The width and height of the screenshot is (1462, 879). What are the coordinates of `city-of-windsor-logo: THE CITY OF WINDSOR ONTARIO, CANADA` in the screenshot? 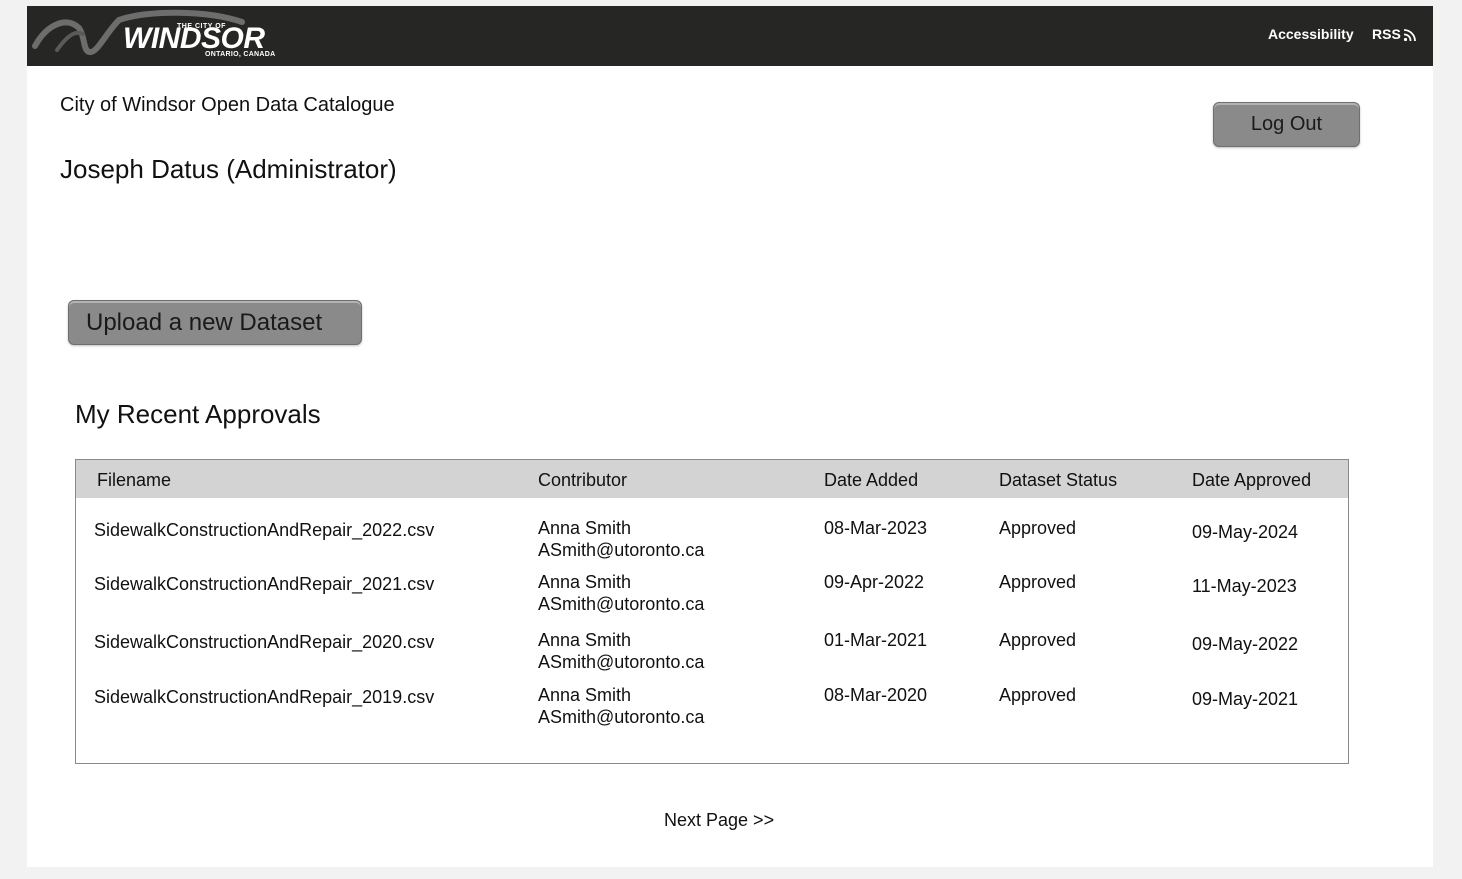 It's located at (162, 36).